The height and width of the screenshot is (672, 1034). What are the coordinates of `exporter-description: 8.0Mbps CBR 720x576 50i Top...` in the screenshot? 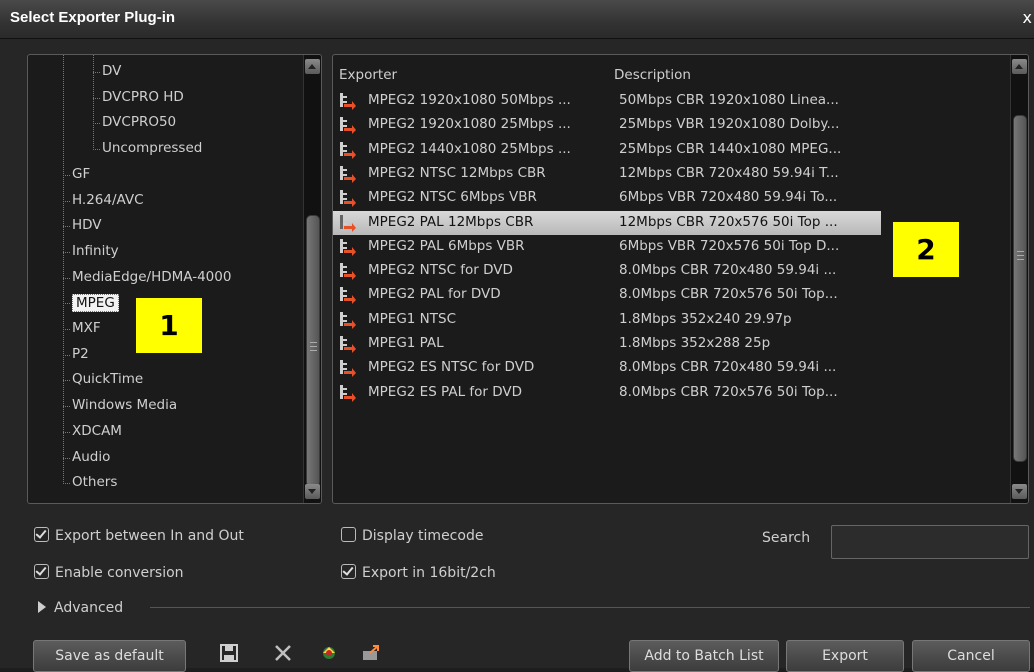 It's located at (728, 391).